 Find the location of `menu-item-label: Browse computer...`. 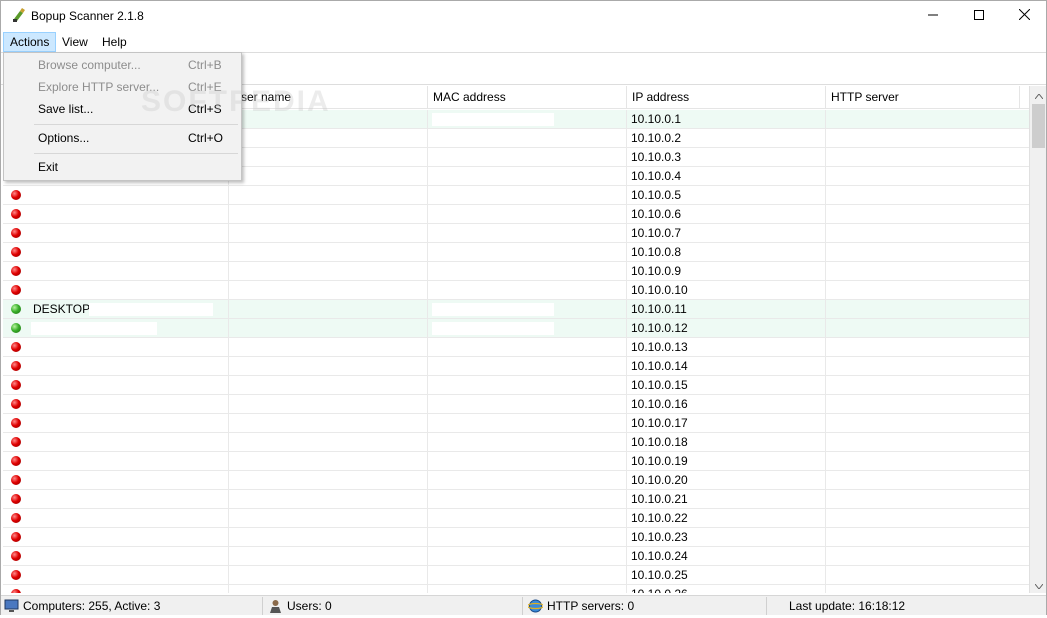

menu-item-label: Browse computer... is located at coordinates (89, 65).